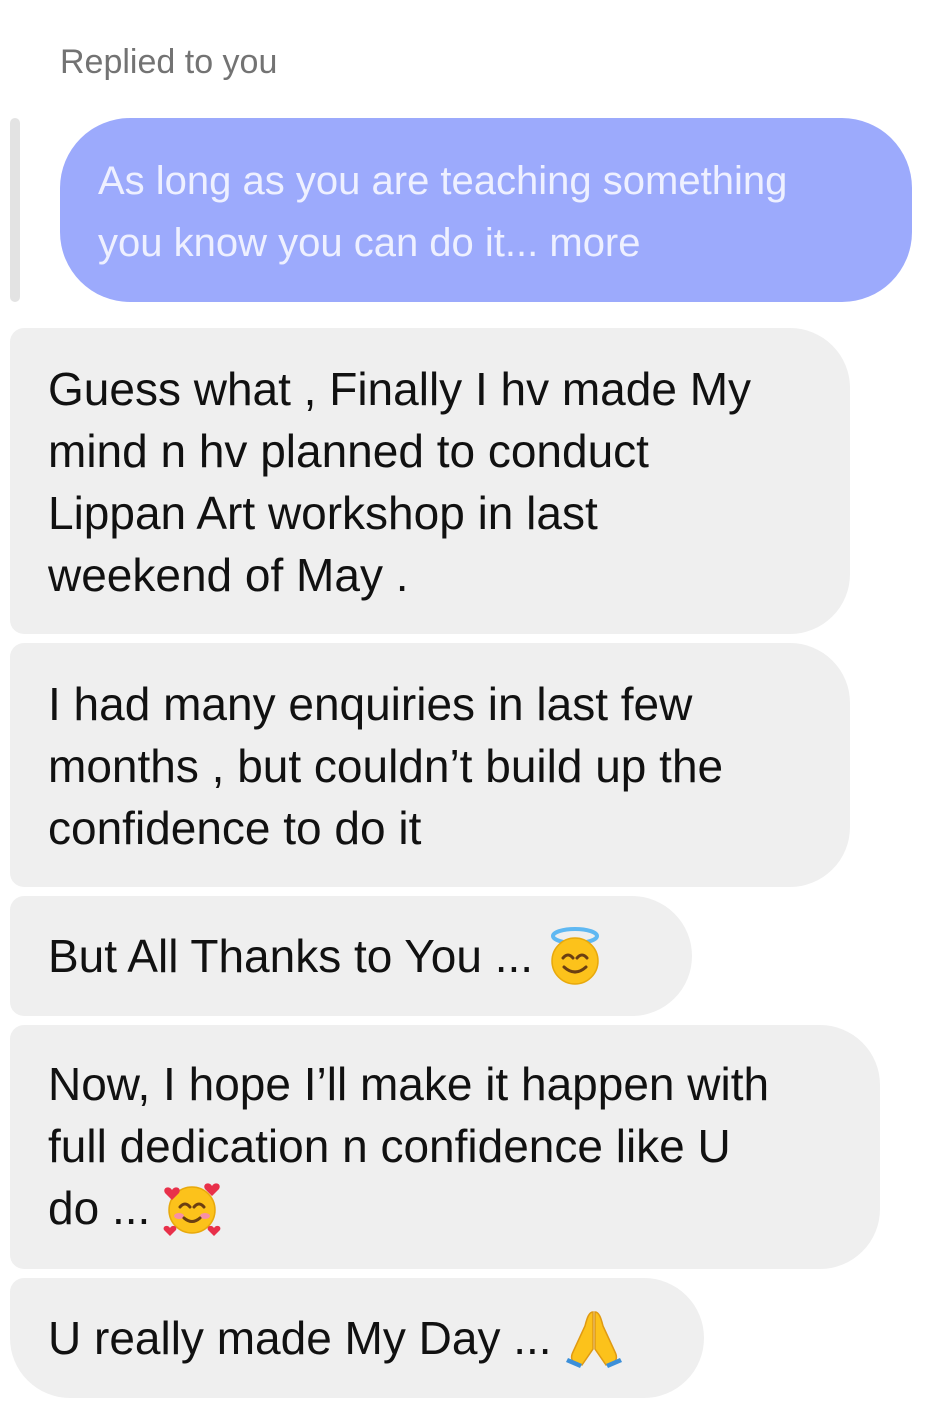 The height and width of the screenshot is (1406, 936). What do you see at coordinates (228, 575) in the screenshot?
I see `message-line: weekend of May .` at bounding box center [228, 575].